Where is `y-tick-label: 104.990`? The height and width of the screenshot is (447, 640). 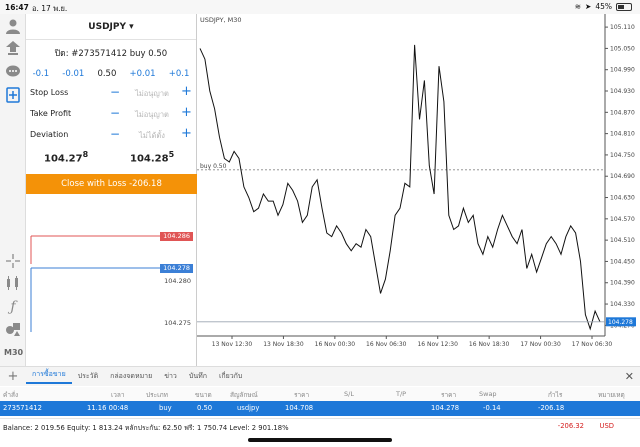
y-tick-label: 104.990 is located at coordinates (622, 70).